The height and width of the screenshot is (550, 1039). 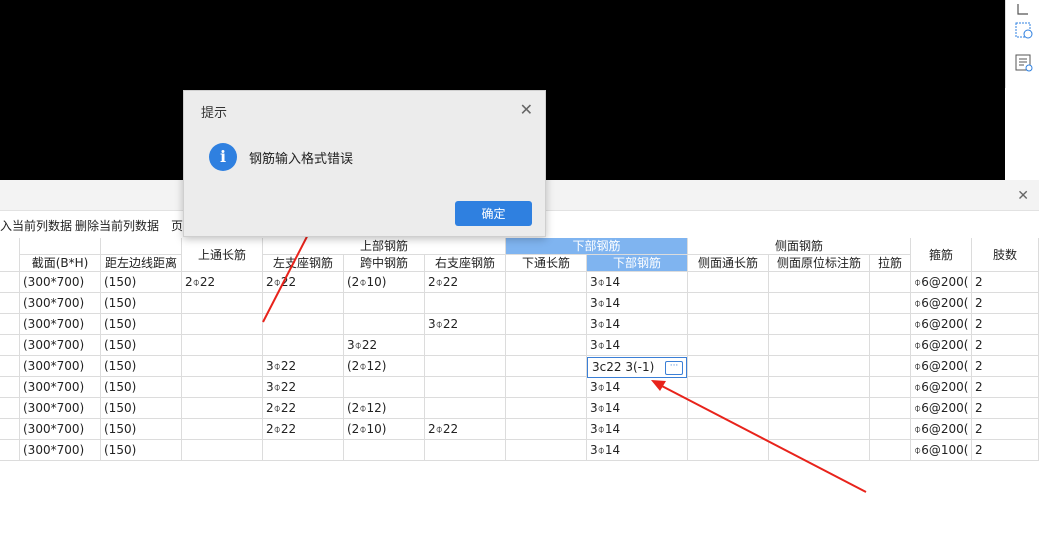 I want to click on header-bottom-bar: 下部钢筋, so click(x=637, y=263).